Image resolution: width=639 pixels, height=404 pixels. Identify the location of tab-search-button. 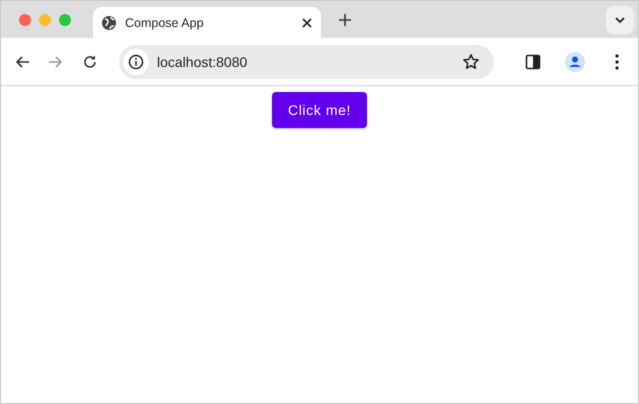
(620, 20).